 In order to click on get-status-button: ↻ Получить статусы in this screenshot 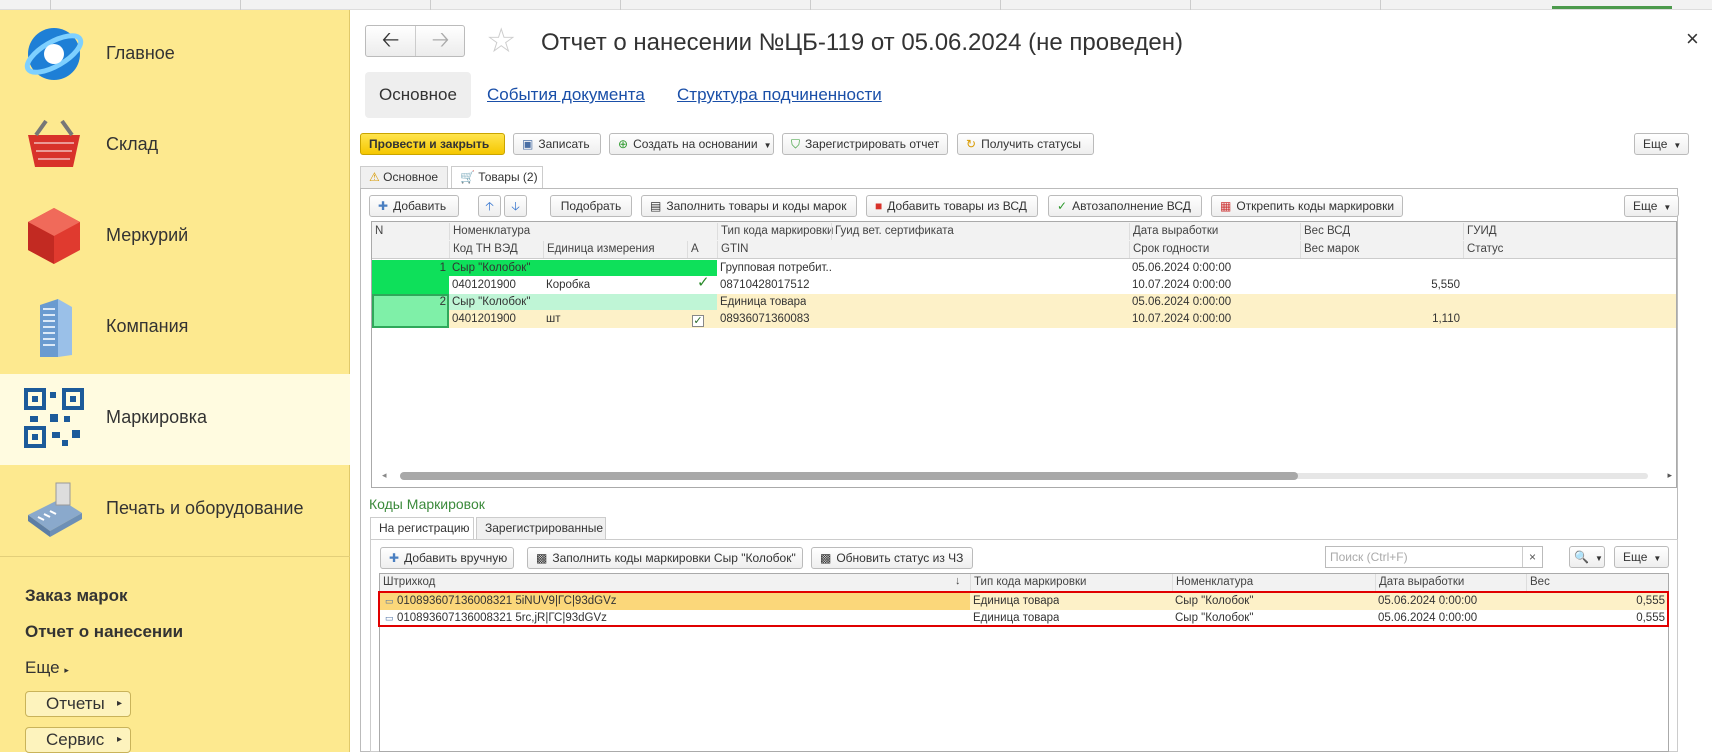, I will do `click(1025, 144)`.